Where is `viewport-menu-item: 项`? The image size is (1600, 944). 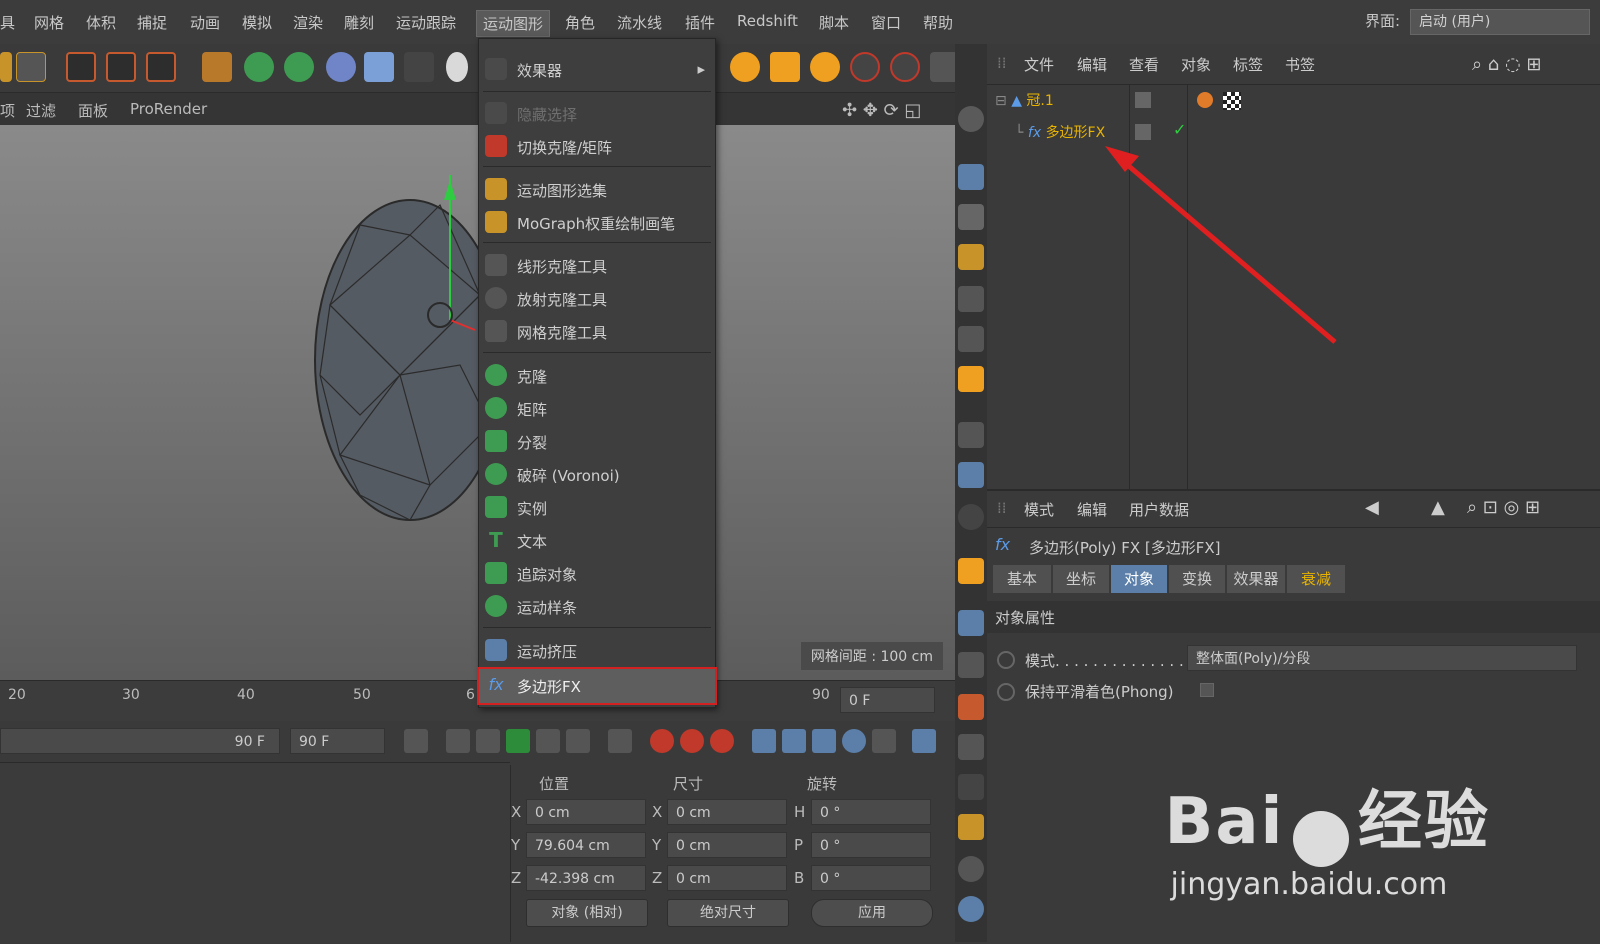
viewport-menu-item: 项 is located at coordinates (7, 110).